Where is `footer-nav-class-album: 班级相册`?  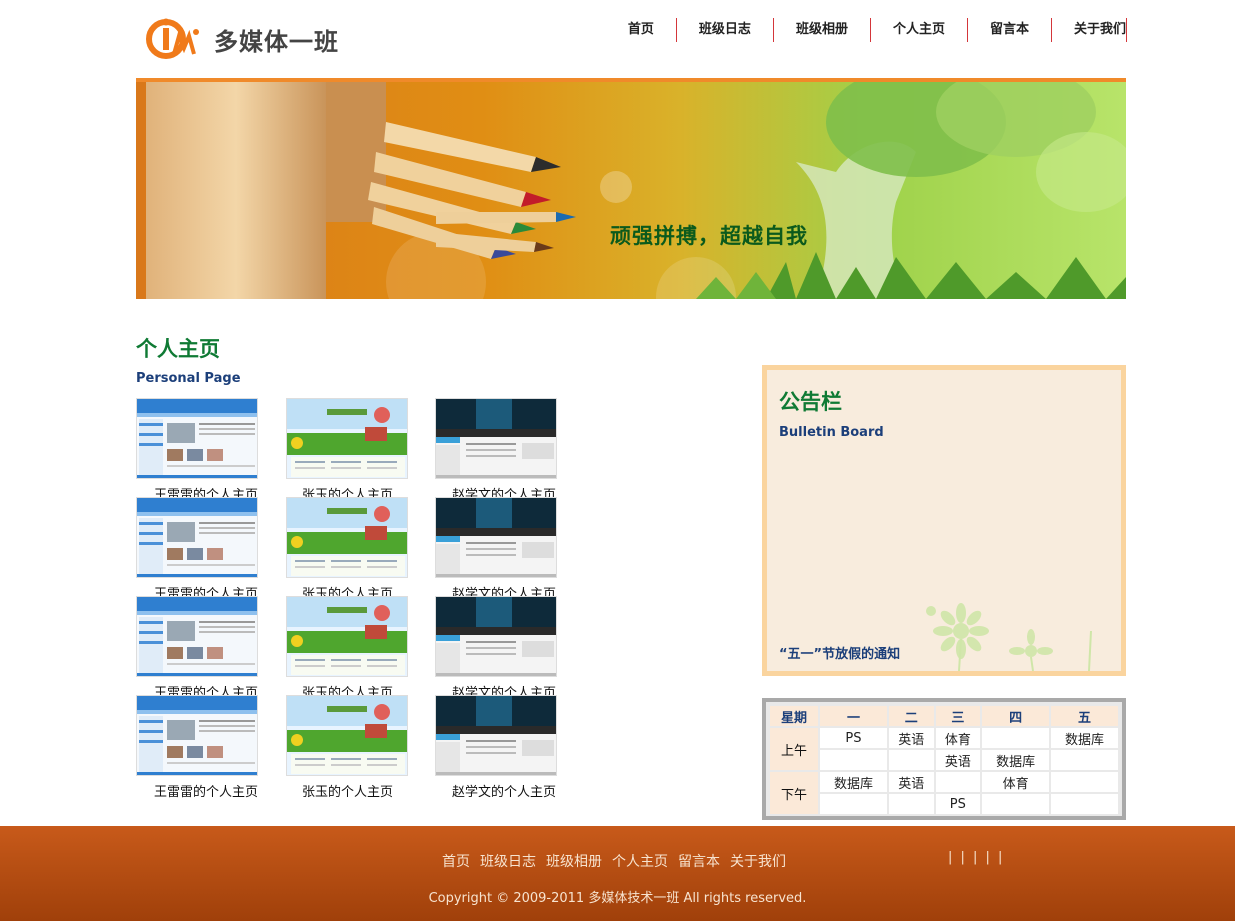 footer-nav-class-album: 班级相册 is located at coordinates (574, 861).